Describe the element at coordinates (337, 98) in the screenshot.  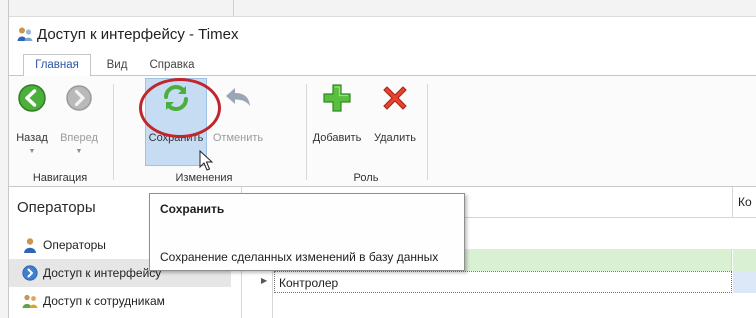
I see `green-plus-icon` at that location.